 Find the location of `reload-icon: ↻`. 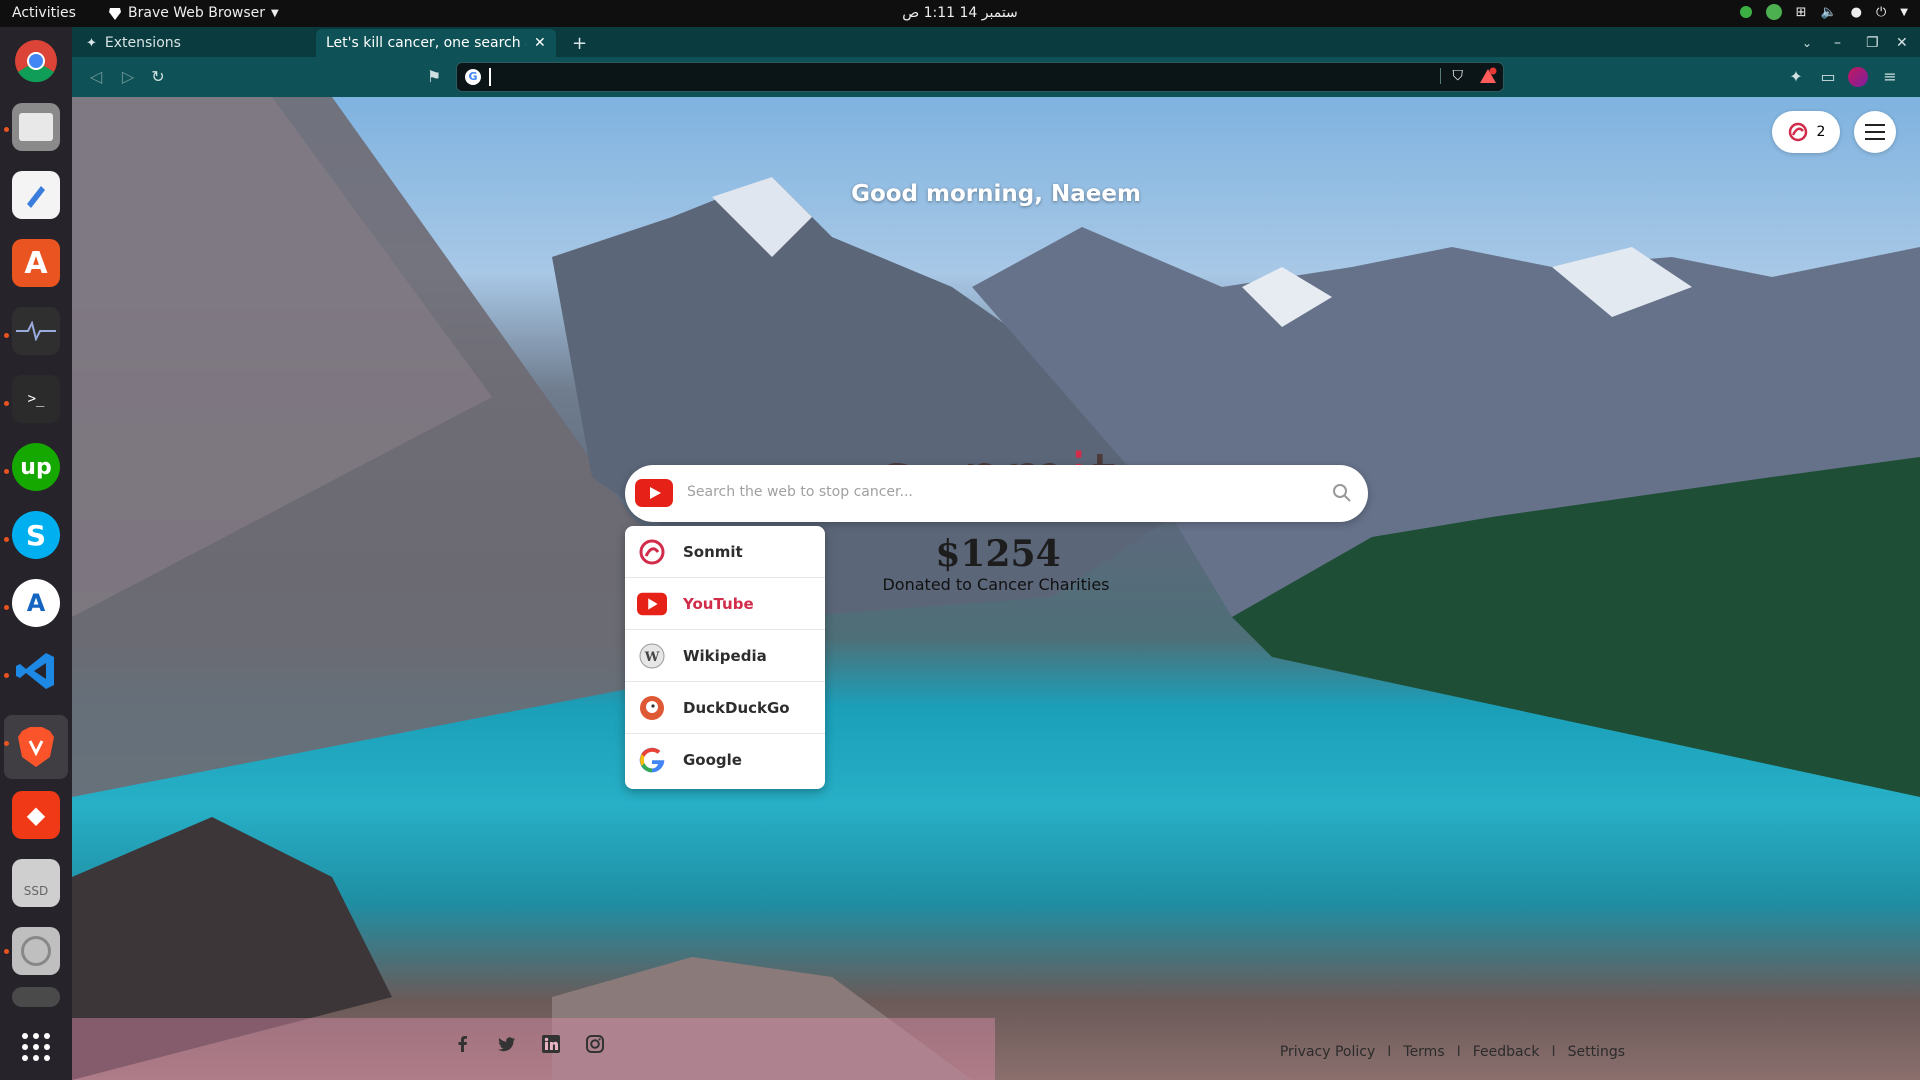

reload-icon: ↻ is located at coordinates (158, 77).